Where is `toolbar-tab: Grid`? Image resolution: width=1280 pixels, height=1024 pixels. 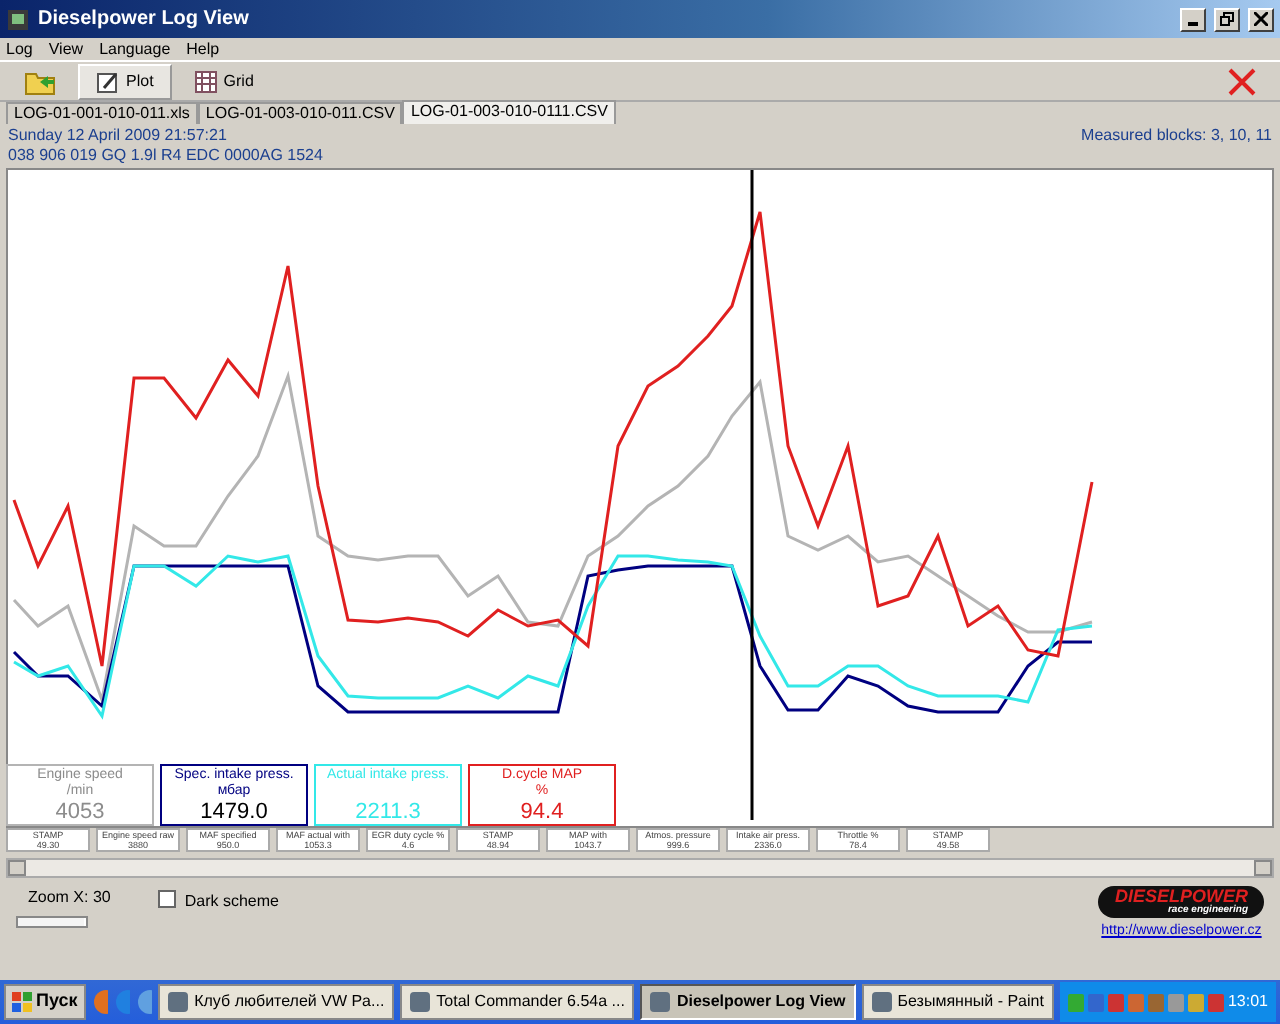
toolbar-tab: Grid is located at coordinates (223, 81).